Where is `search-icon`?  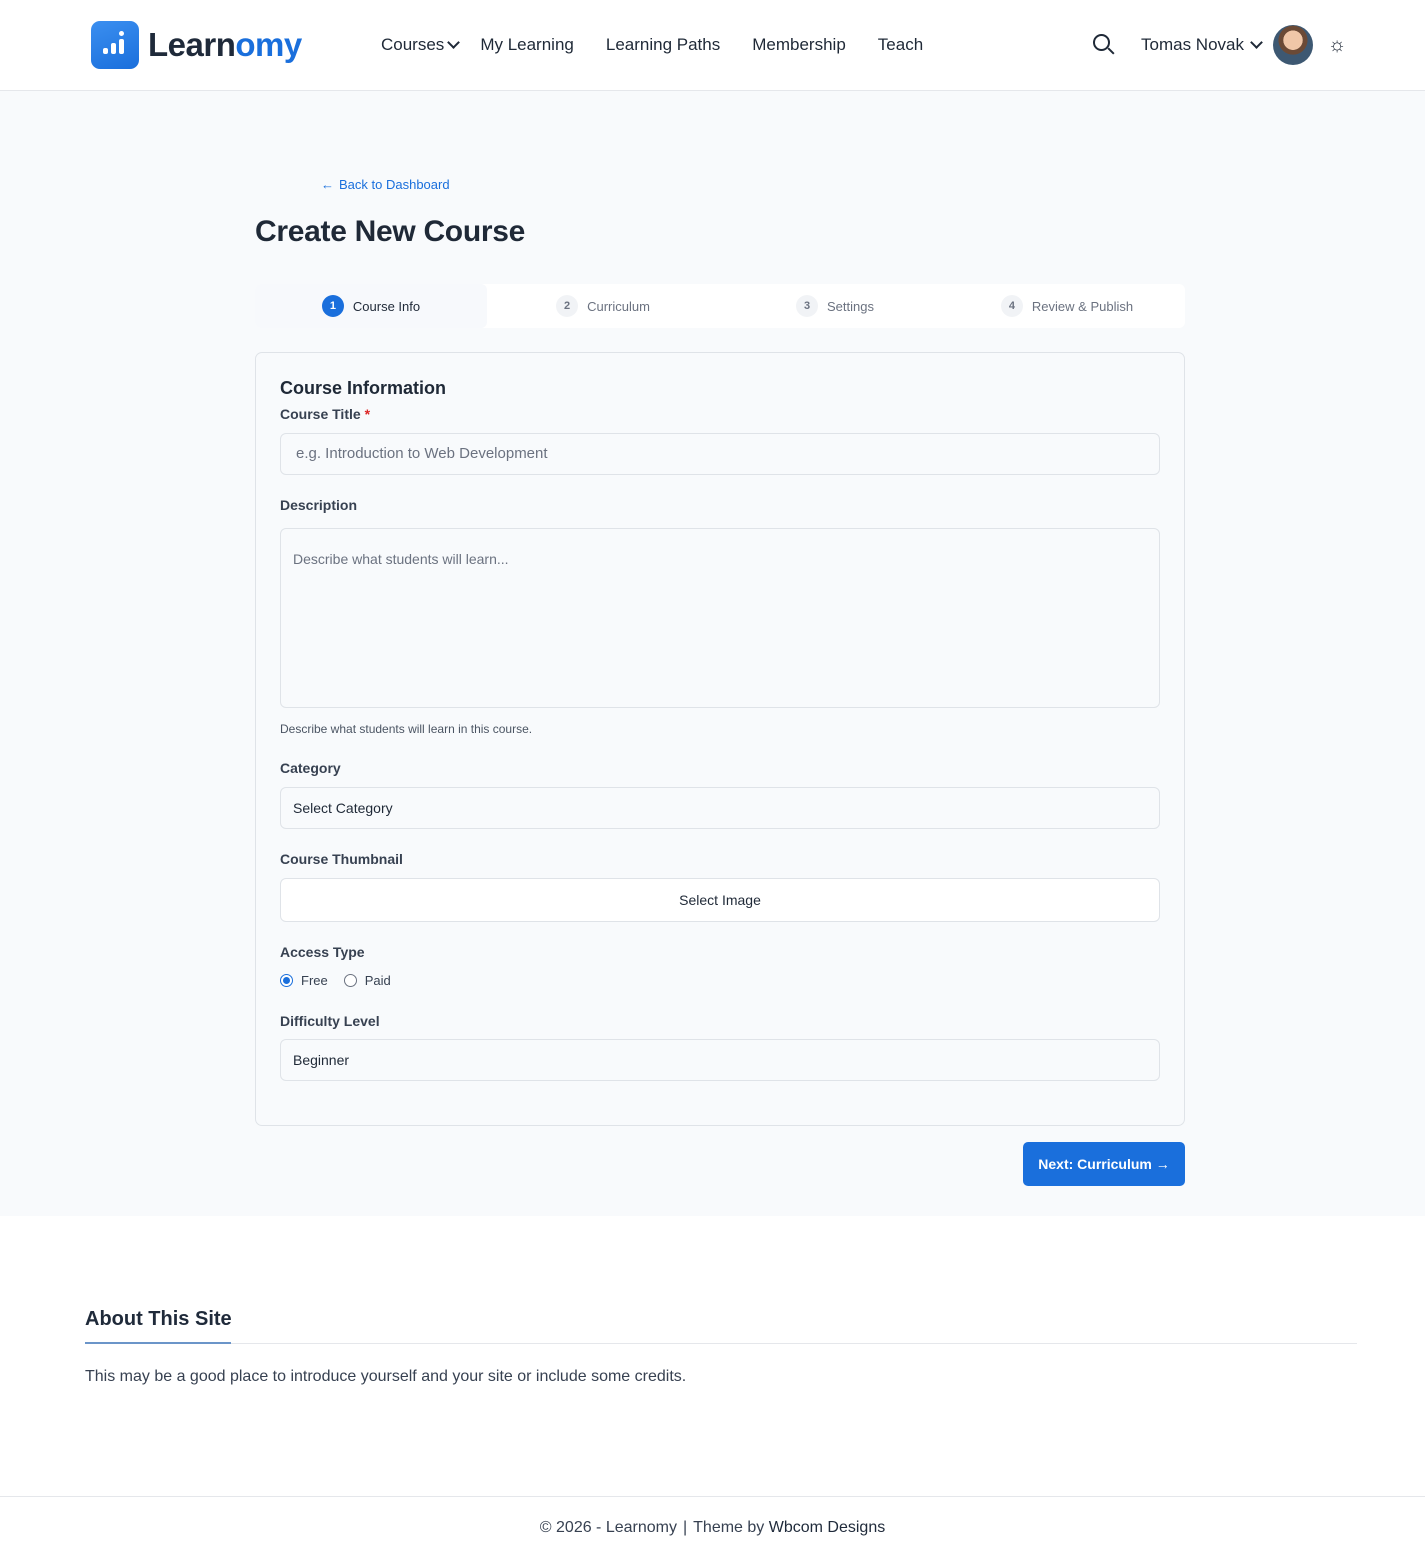
search-icon is located at coordinates (1104, 45).